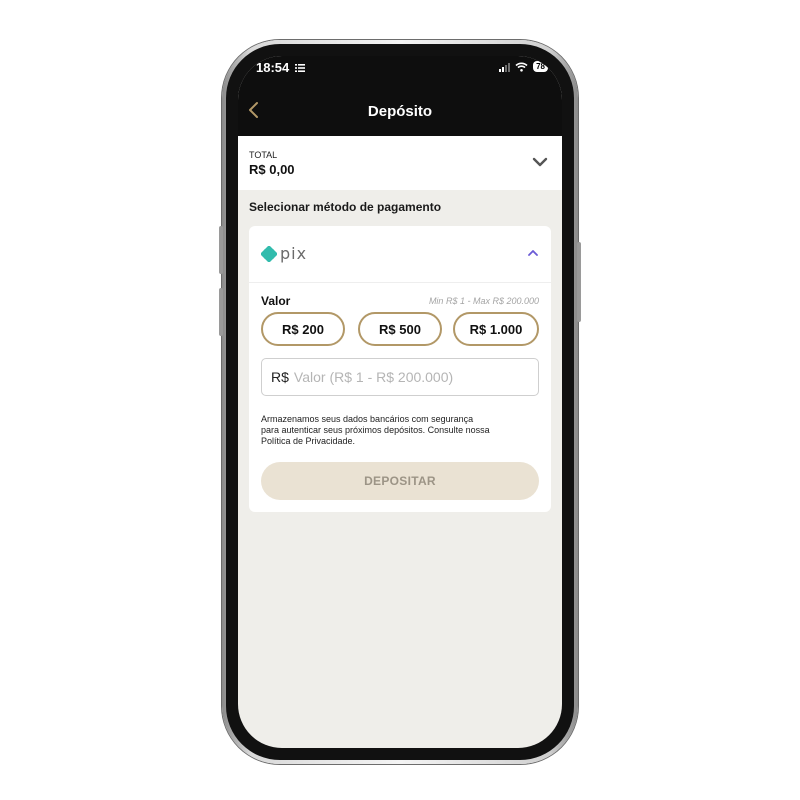  Describe the element at coordinates (400, 163) in the screenshot. I see `total-summary: TOTAL R$ 0,00` at that location.